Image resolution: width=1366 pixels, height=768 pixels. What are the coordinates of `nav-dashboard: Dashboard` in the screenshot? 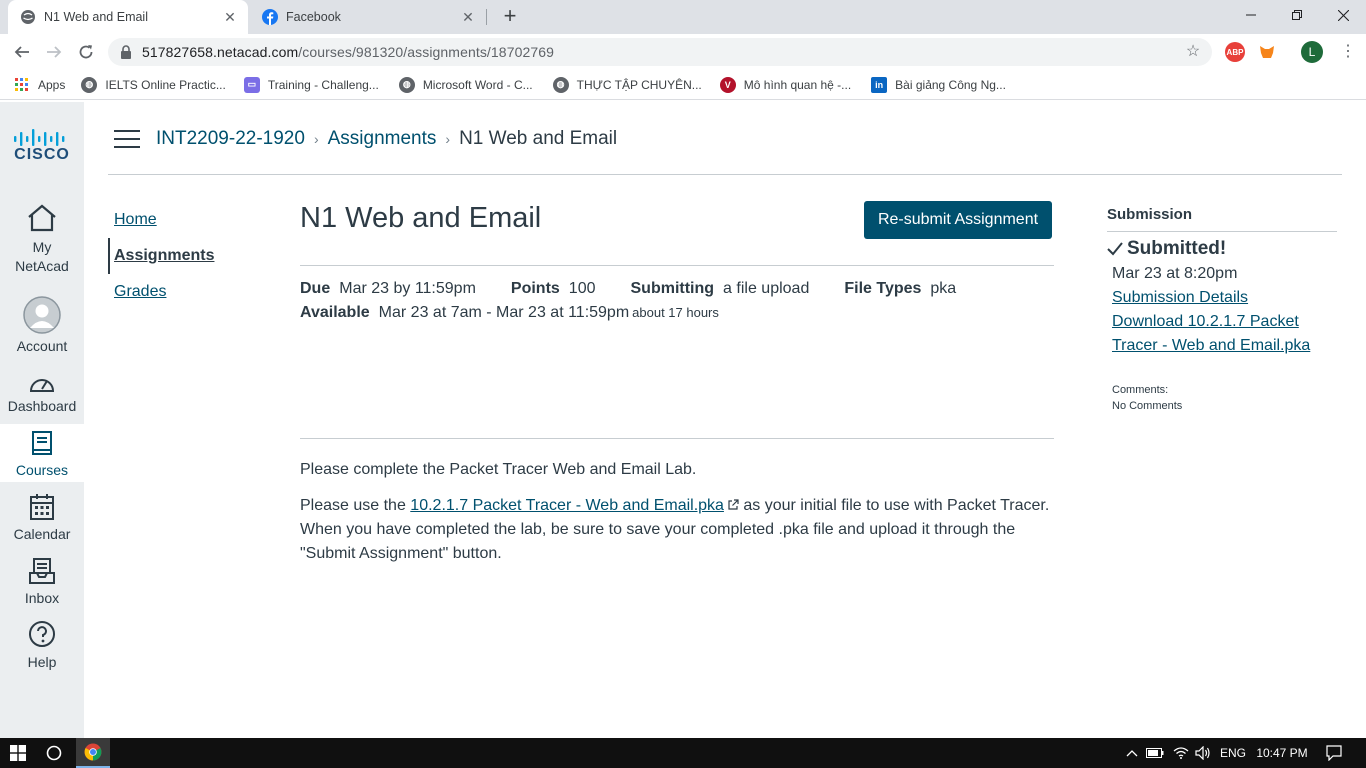 It's located at (42, 395).